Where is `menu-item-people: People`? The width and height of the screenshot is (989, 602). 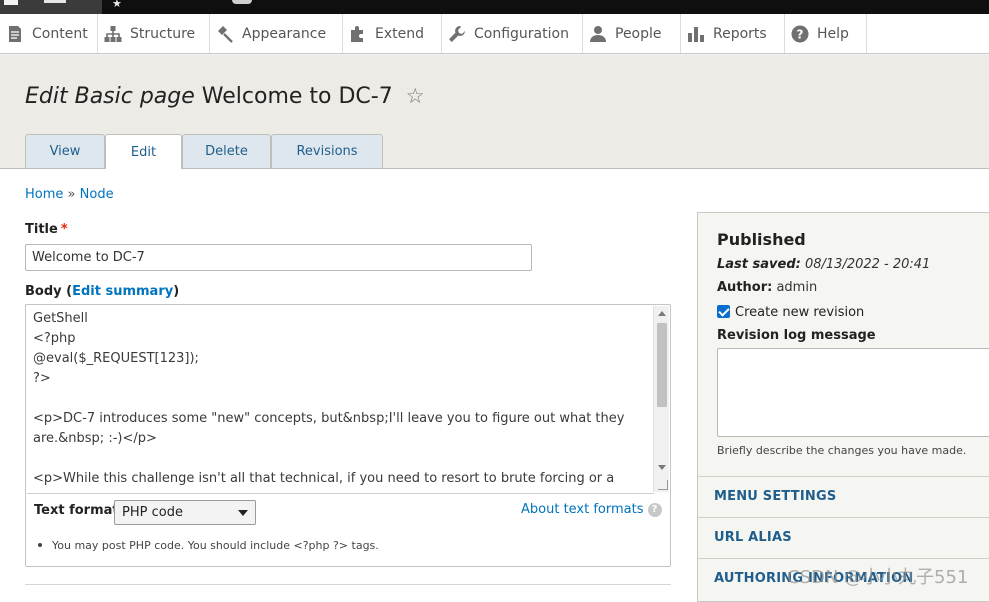
menu-item-people: People is located at coordinates (632, 33).